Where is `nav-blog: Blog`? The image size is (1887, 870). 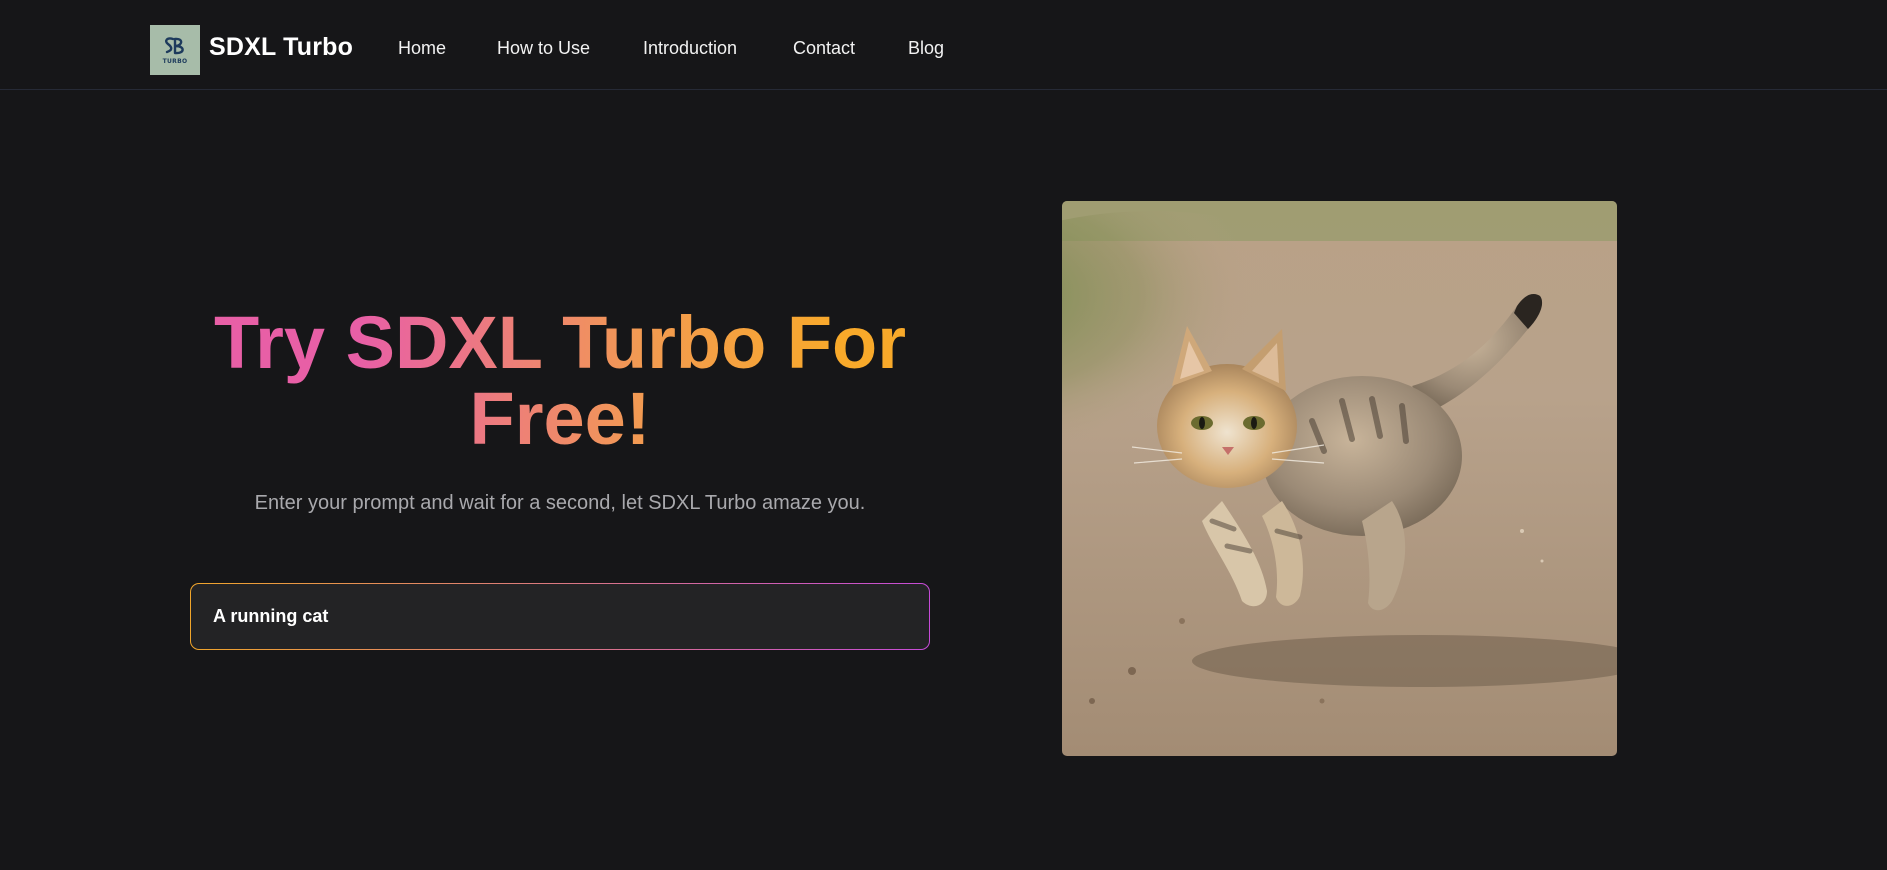 nav-blog: Blog is located at coordinates (926, 48).